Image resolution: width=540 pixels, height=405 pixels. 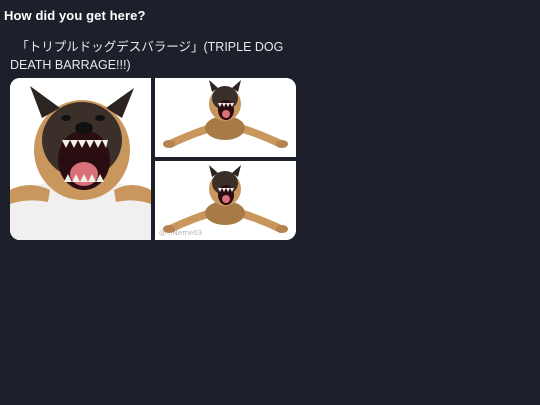 I want to click on media-image-3: @...Neme03, so click(x=225, y=200).